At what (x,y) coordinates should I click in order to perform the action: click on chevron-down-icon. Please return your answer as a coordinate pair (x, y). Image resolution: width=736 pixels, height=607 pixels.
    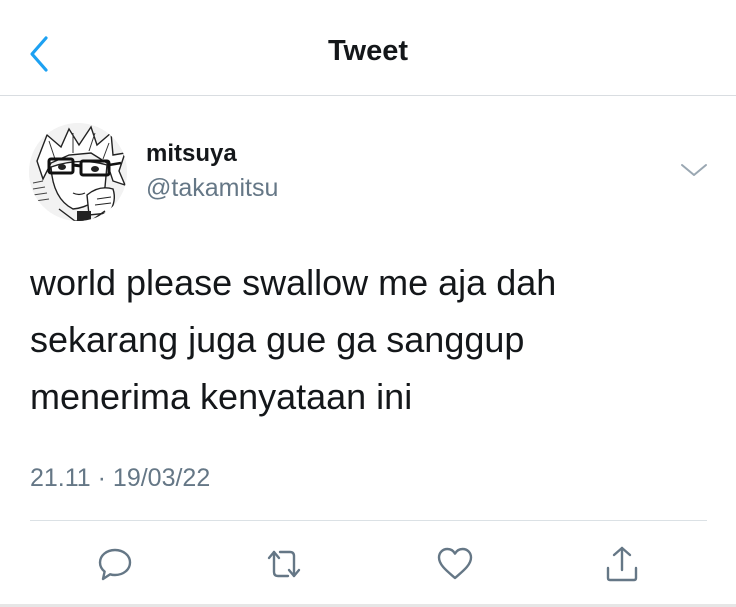
    Looking at the image, I should click on (694, 170).